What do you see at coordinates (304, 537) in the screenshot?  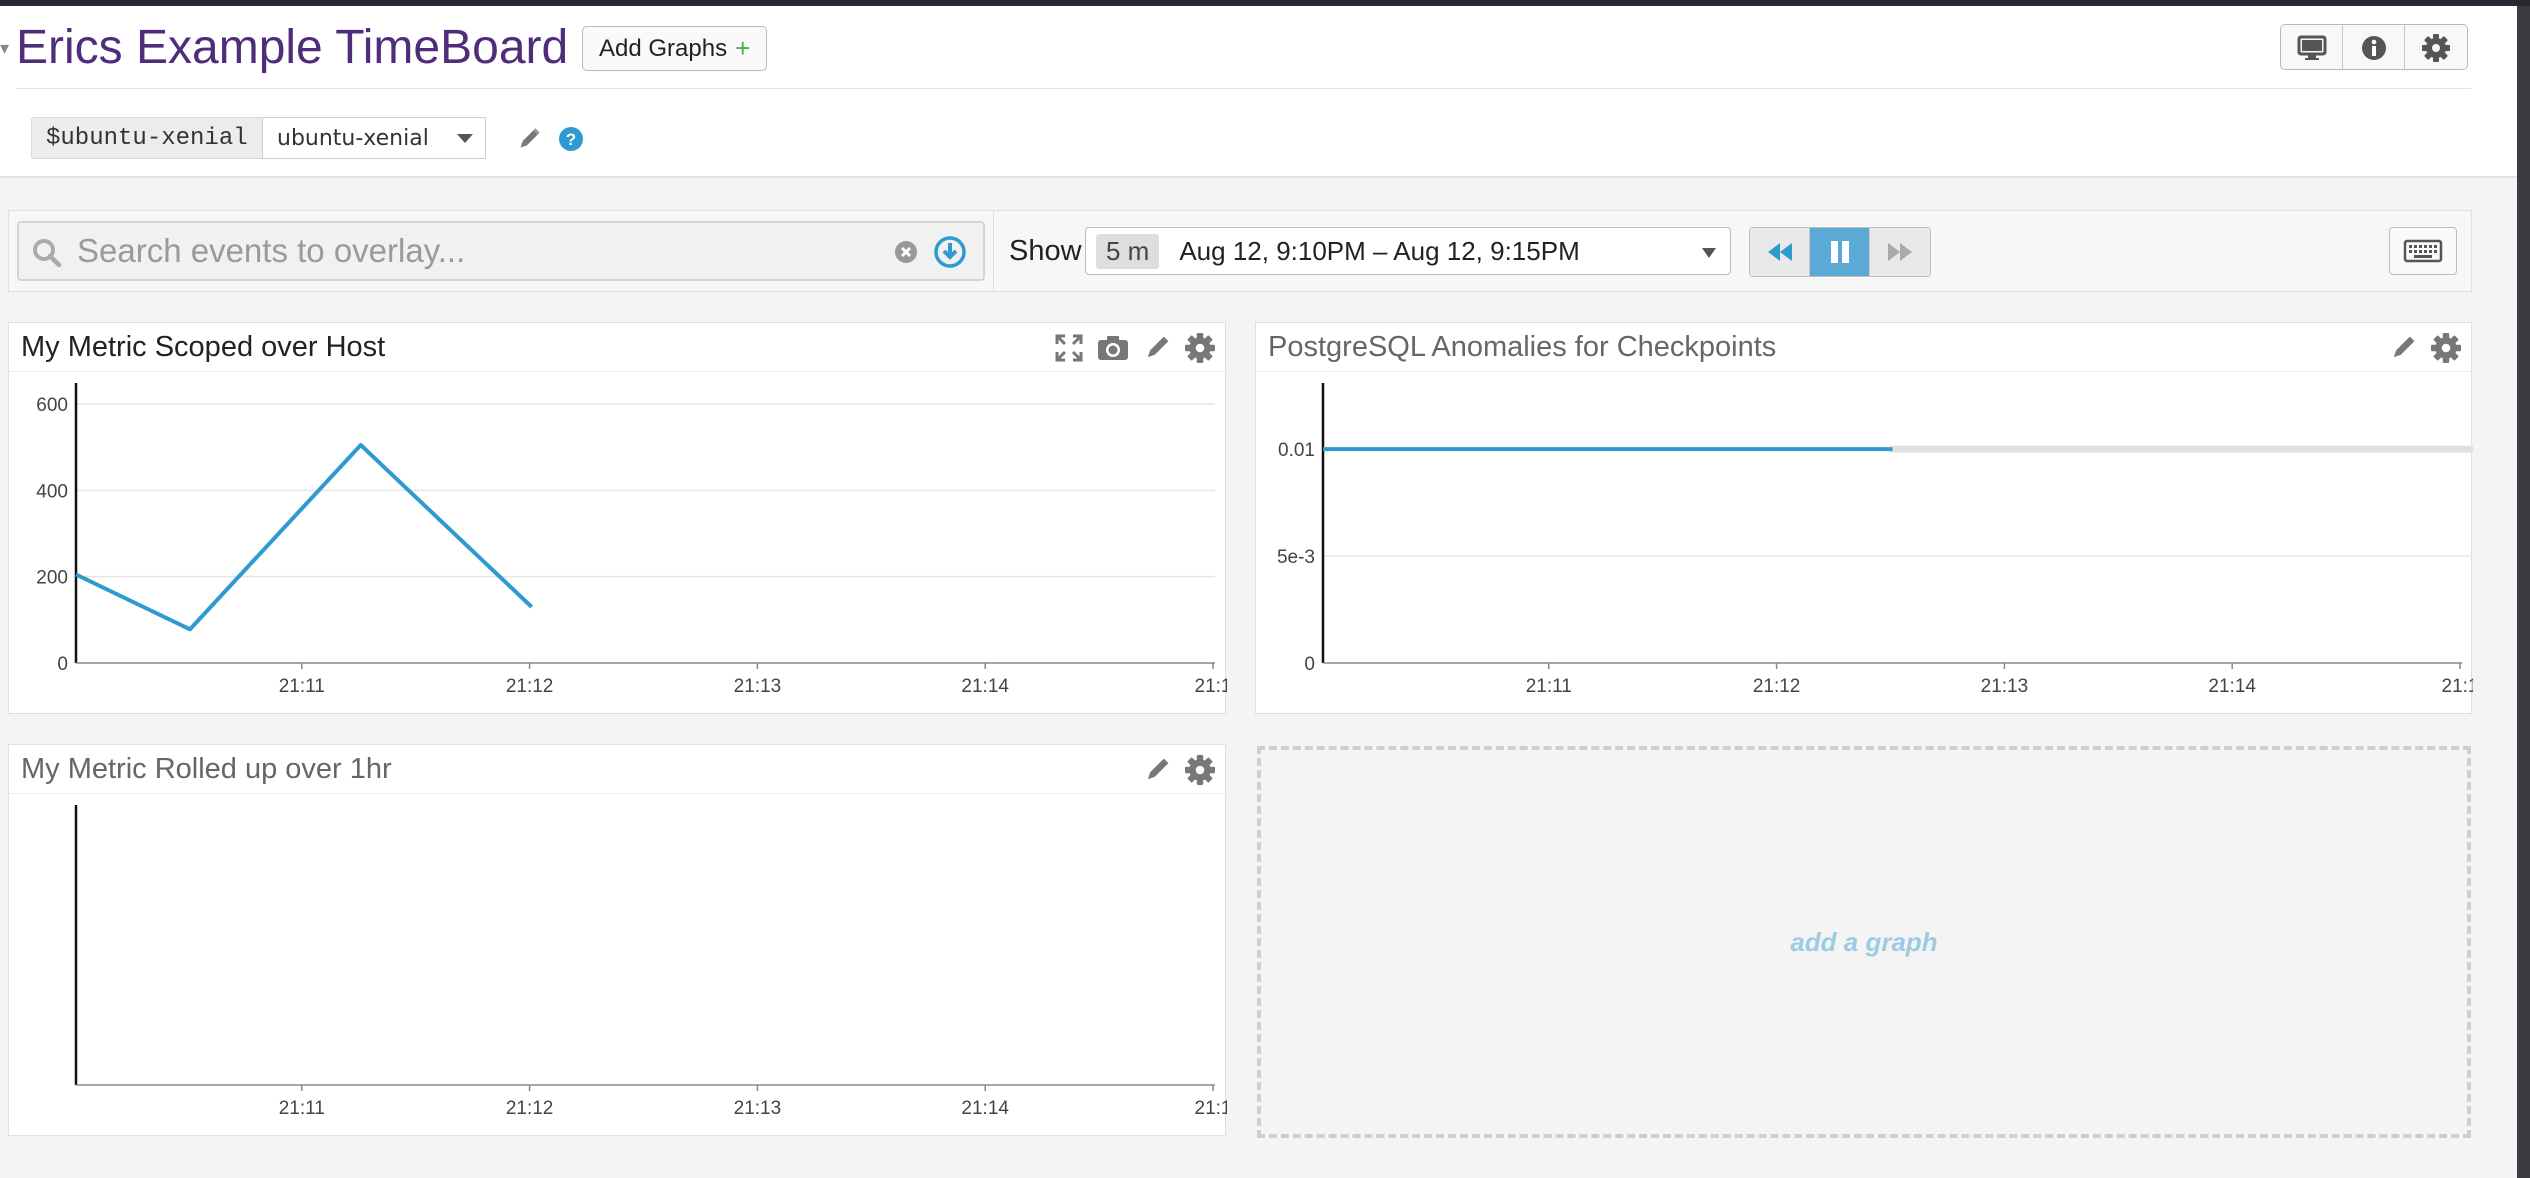 I see `series-line` at bounding box center [304, 537].